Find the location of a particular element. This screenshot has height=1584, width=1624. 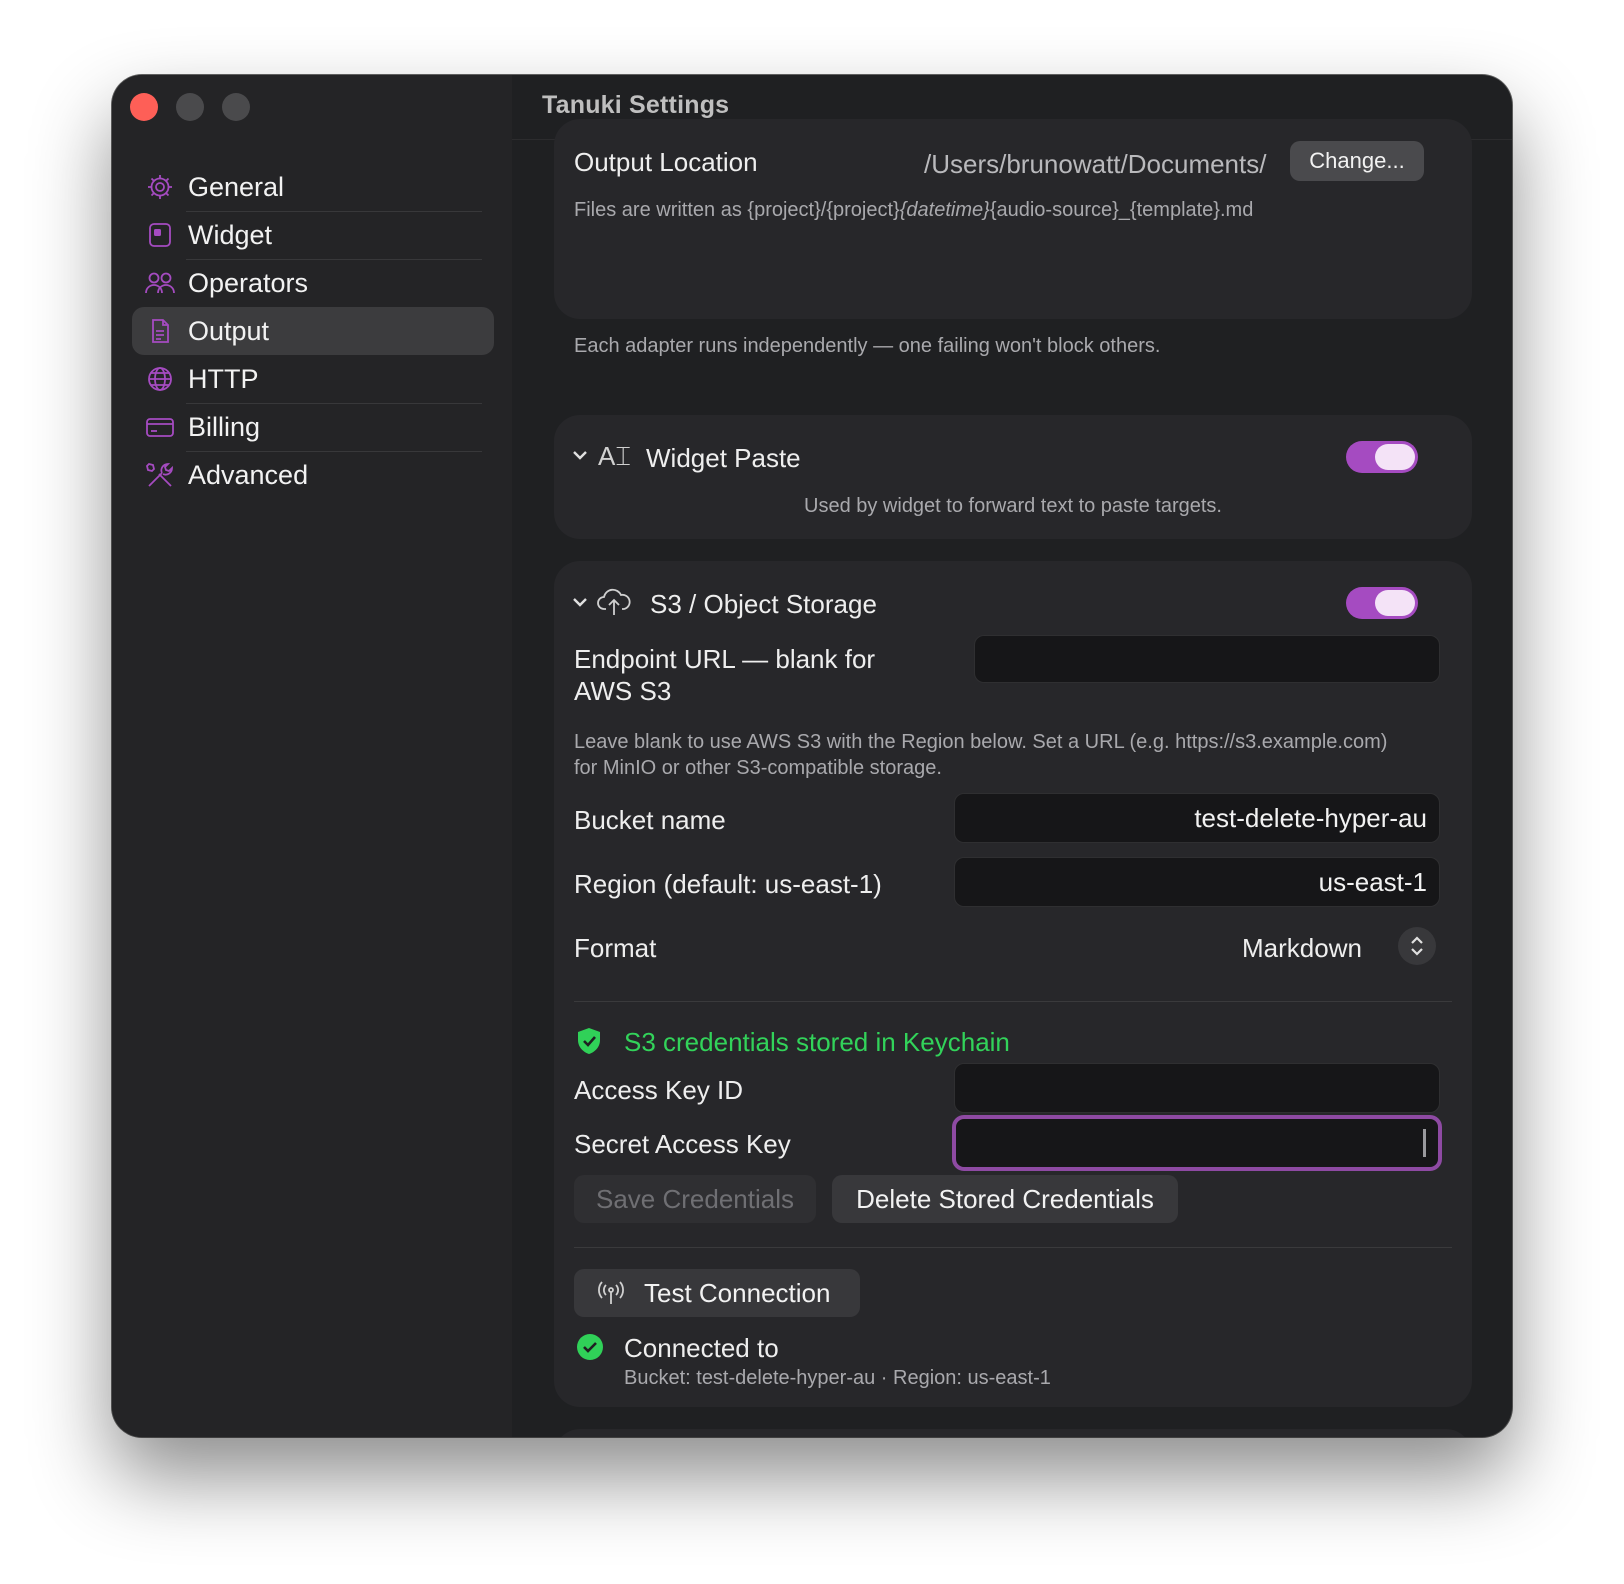

check-circle-icon is located at coordinates (590, 1349).